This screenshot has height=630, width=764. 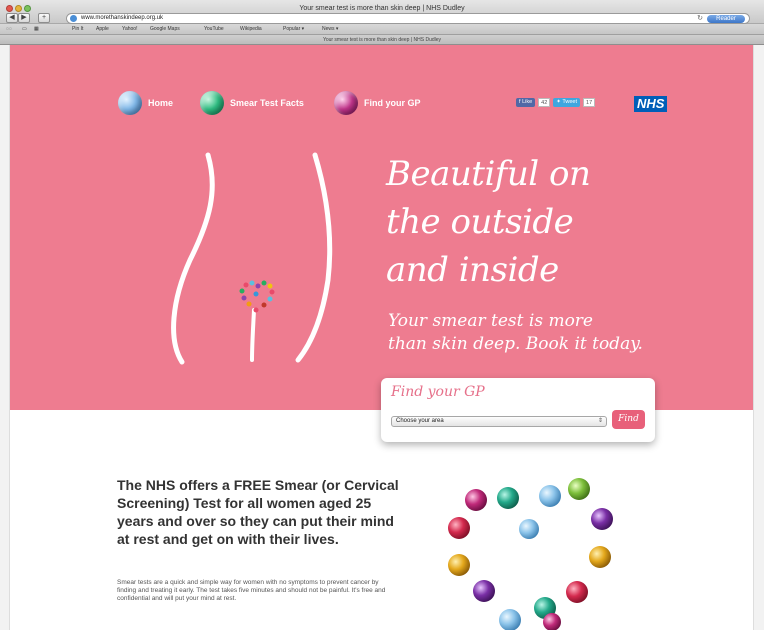 I want to click on add-bookmark-button: +, so click(x=44, y=18).